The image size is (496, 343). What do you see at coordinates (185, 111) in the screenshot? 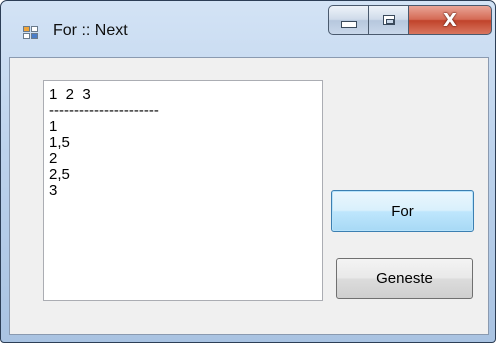
I see `list-item: ----------------------` at bounding box center [185, 111].